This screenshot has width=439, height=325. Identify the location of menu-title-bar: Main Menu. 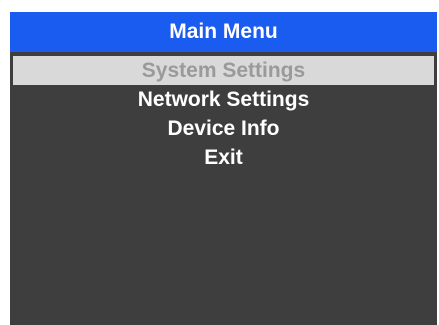
(223, 32).